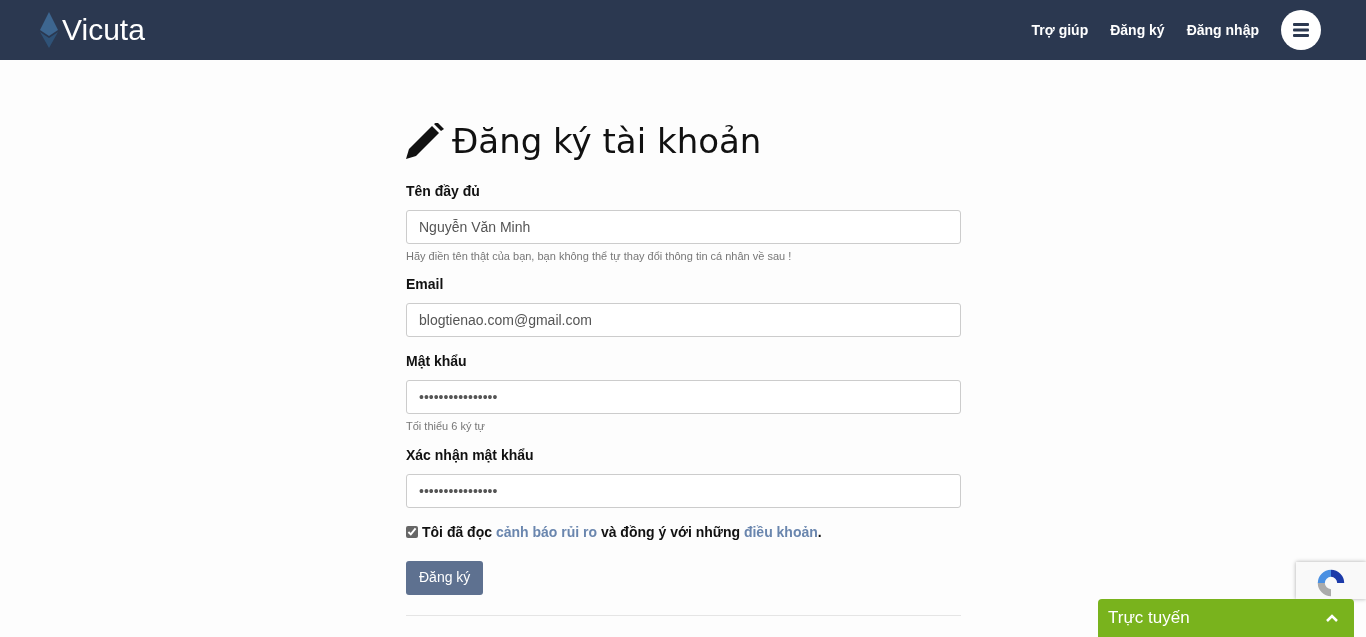 Image resolution: width=1366 pixels, height=637 pixels. What do you see at coordinates (683, 320) in the screenshot?
I see `input-field: blogtienao.com@gmail.com` at bounding box center [683, 320].